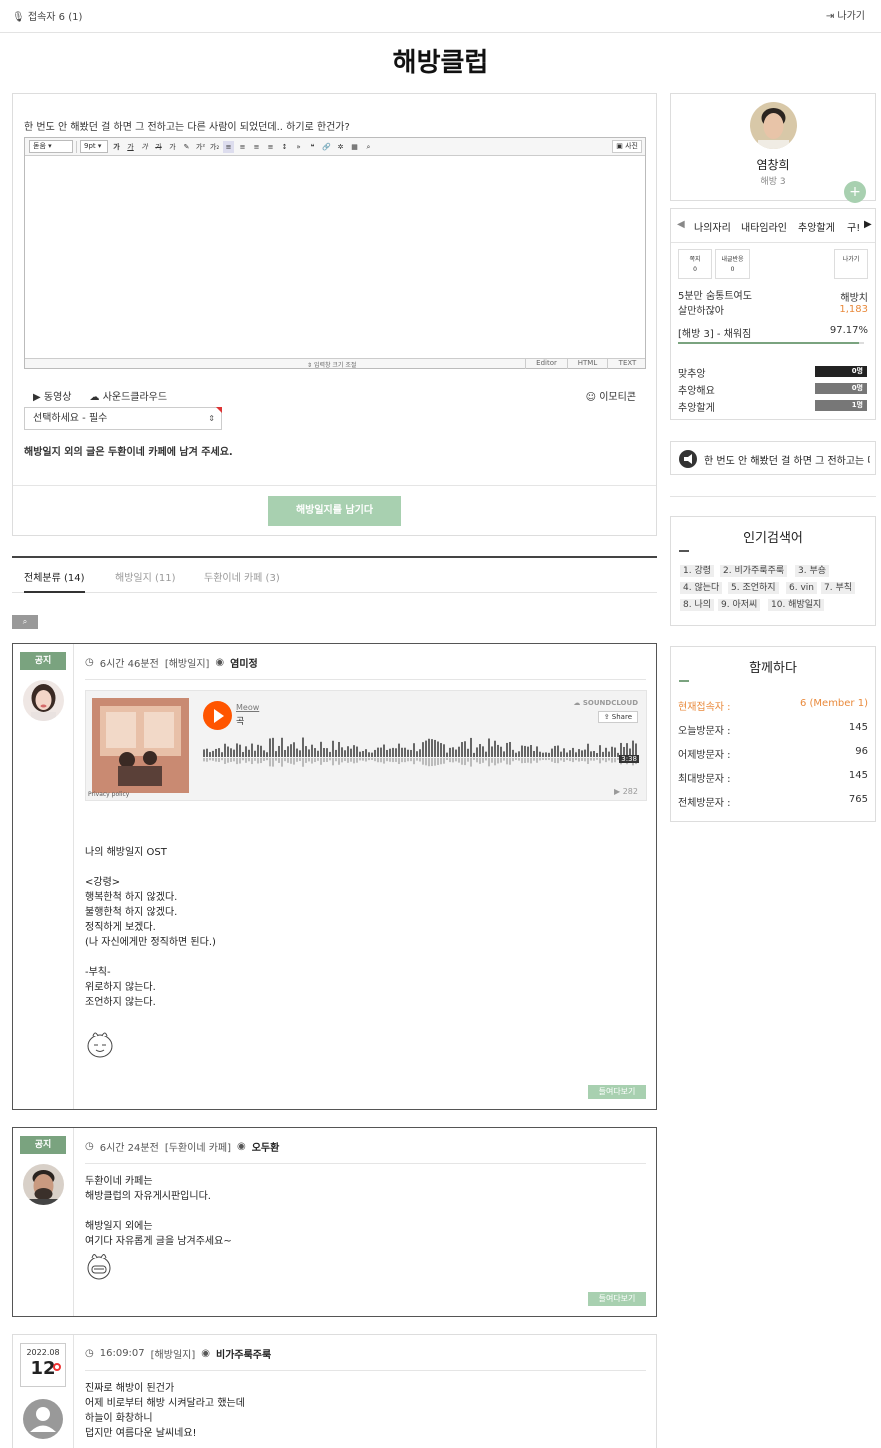 This screenshot has width=881, height=1448. I want to click on keyword: 1. 강령, so click(697, 571).